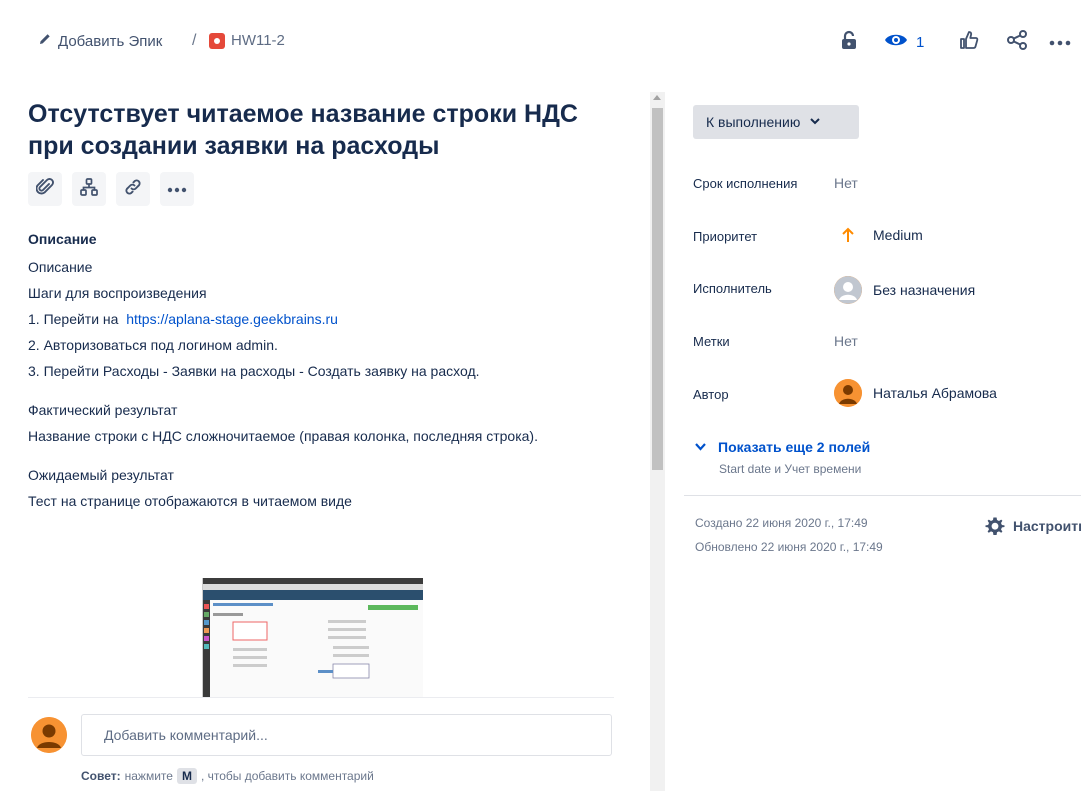 The width and height of the screenshot is (1081, 791). What do you see at coordinates (186, 776) in the screenshot?
I see `shortcut-key: M` at bounding box center [186, 776].